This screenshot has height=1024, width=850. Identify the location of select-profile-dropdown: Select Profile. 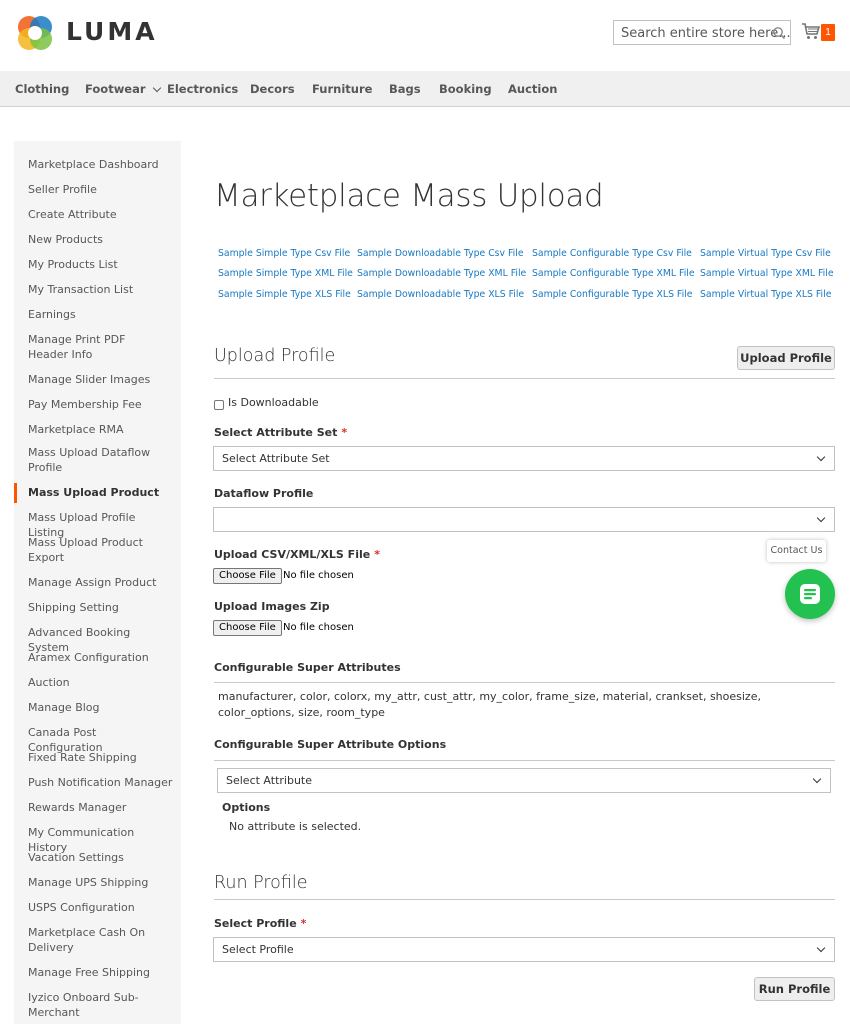
(524, 949).